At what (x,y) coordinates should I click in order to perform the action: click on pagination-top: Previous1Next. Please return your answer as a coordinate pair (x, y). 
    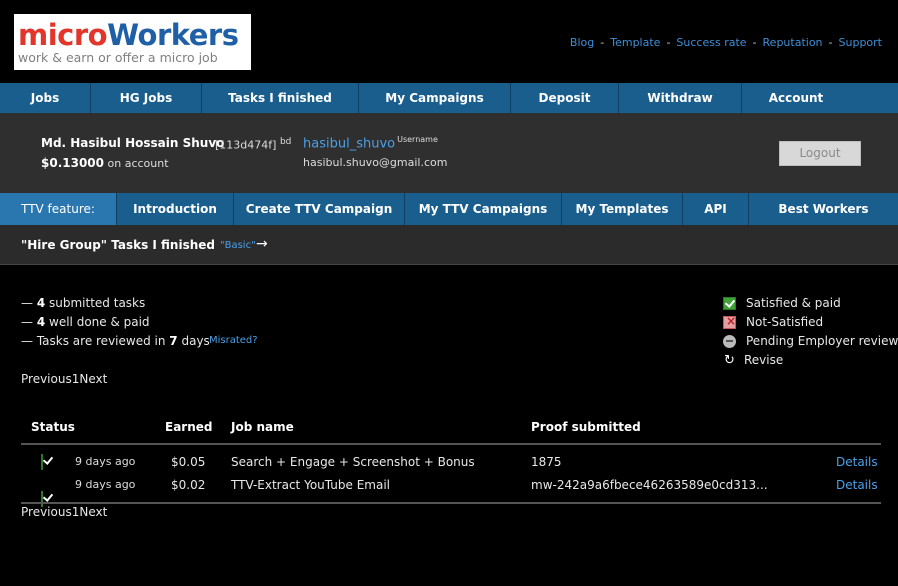
    Looking at the image, I should click on (64, 379).